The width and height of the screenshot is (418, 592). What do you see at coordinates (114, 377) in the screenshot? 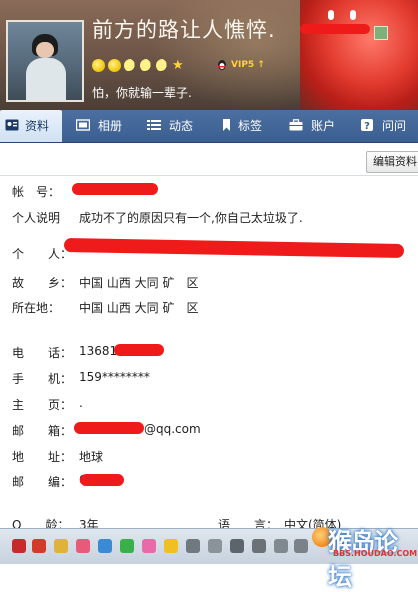
I see `mobile-value: 159********` at bounding box center [114, 377].